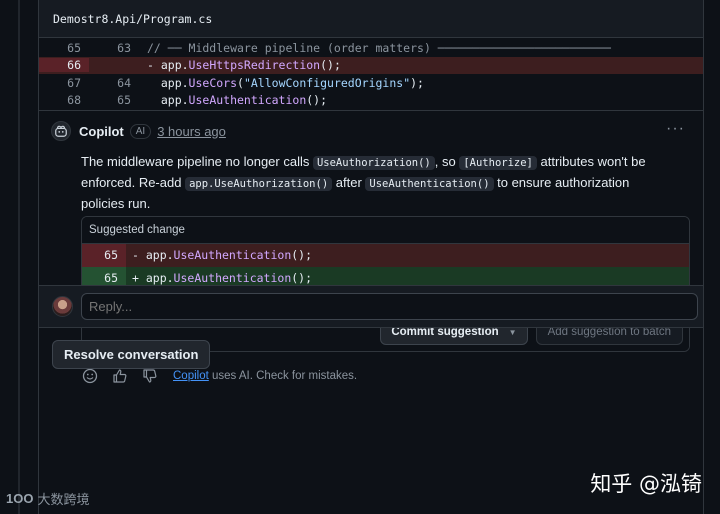  What do you see at coordinates (327, 82) in the screenshot?
I see `code-token: "AllowConfiguredOrigins"` at bounding box center [327, 82].